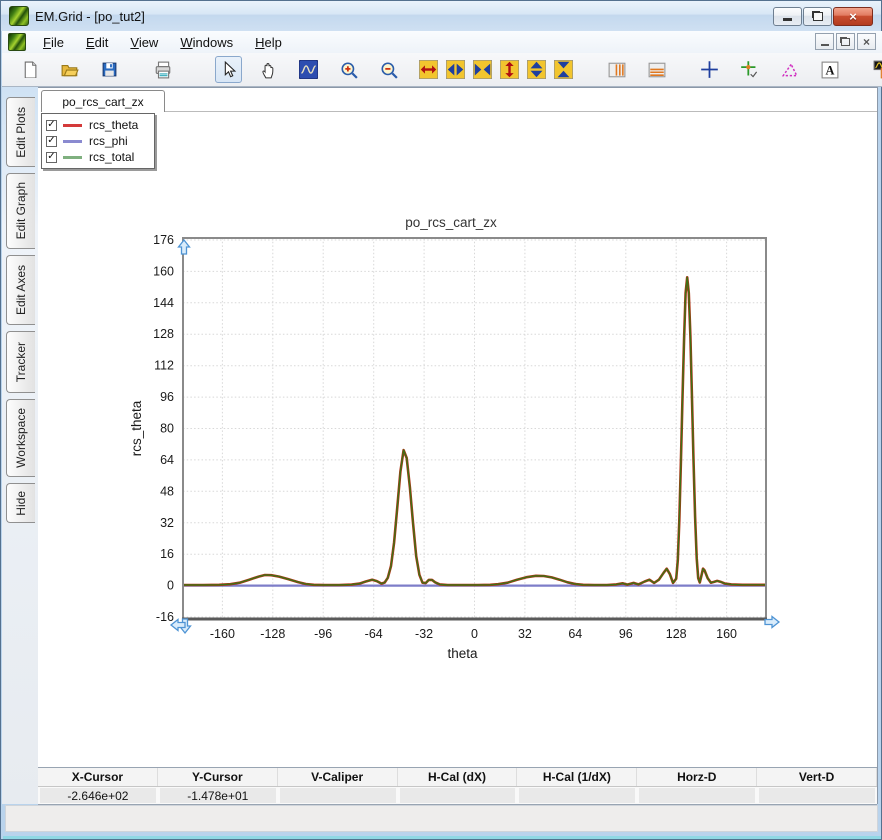 This screenshot has width=882, height=840. I want to click on horizontal-stripes-button, so click(656, 69).